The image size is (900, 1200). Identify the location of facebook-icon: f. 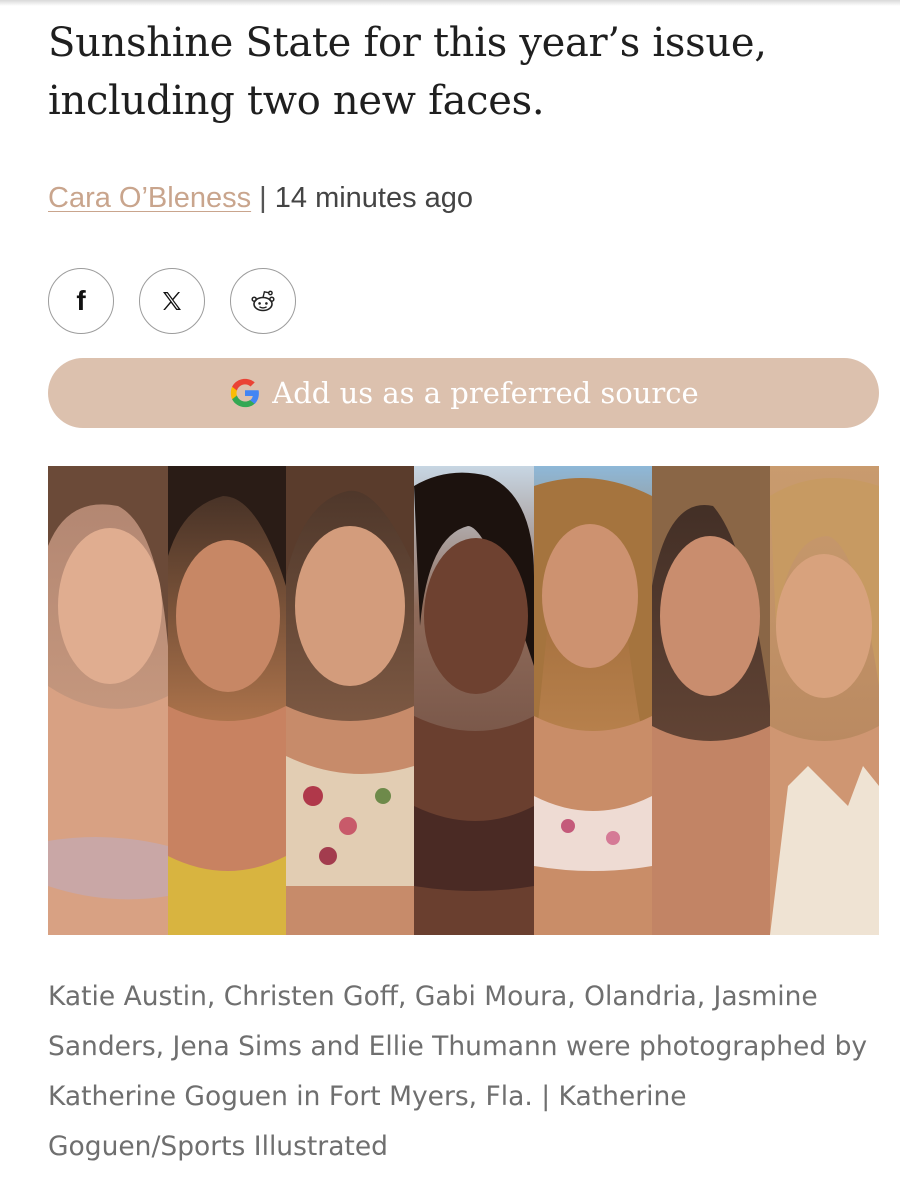
(81, 300).